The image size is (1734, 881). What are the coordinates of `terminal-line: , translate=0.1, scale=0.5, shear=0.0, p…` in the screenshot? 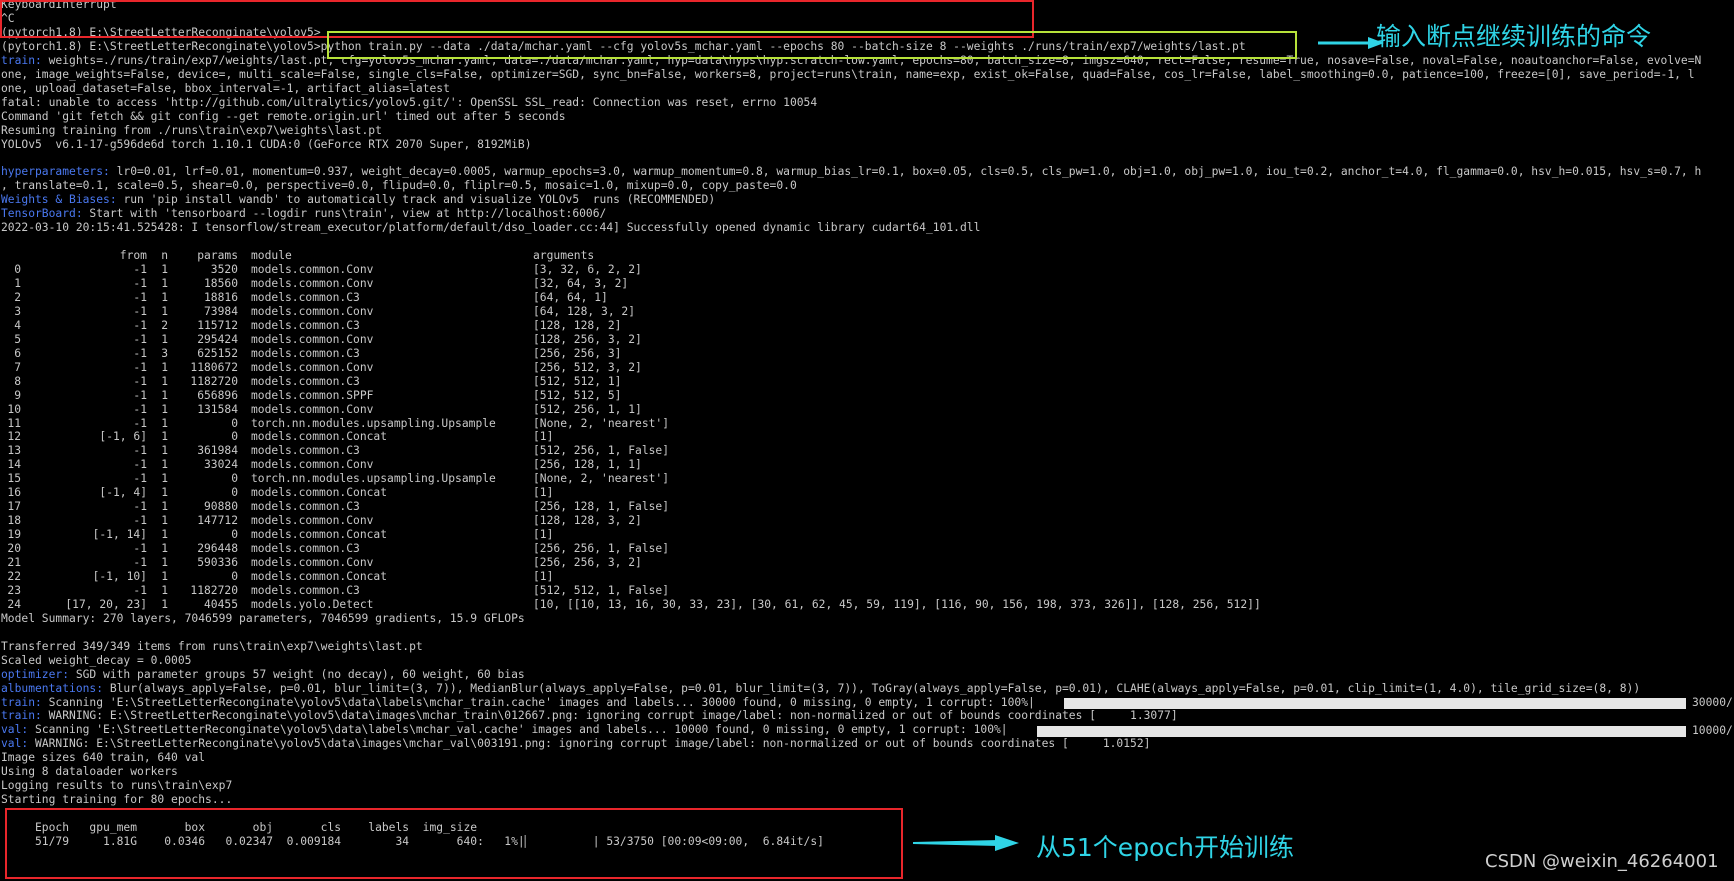 It's located at (399, 186).